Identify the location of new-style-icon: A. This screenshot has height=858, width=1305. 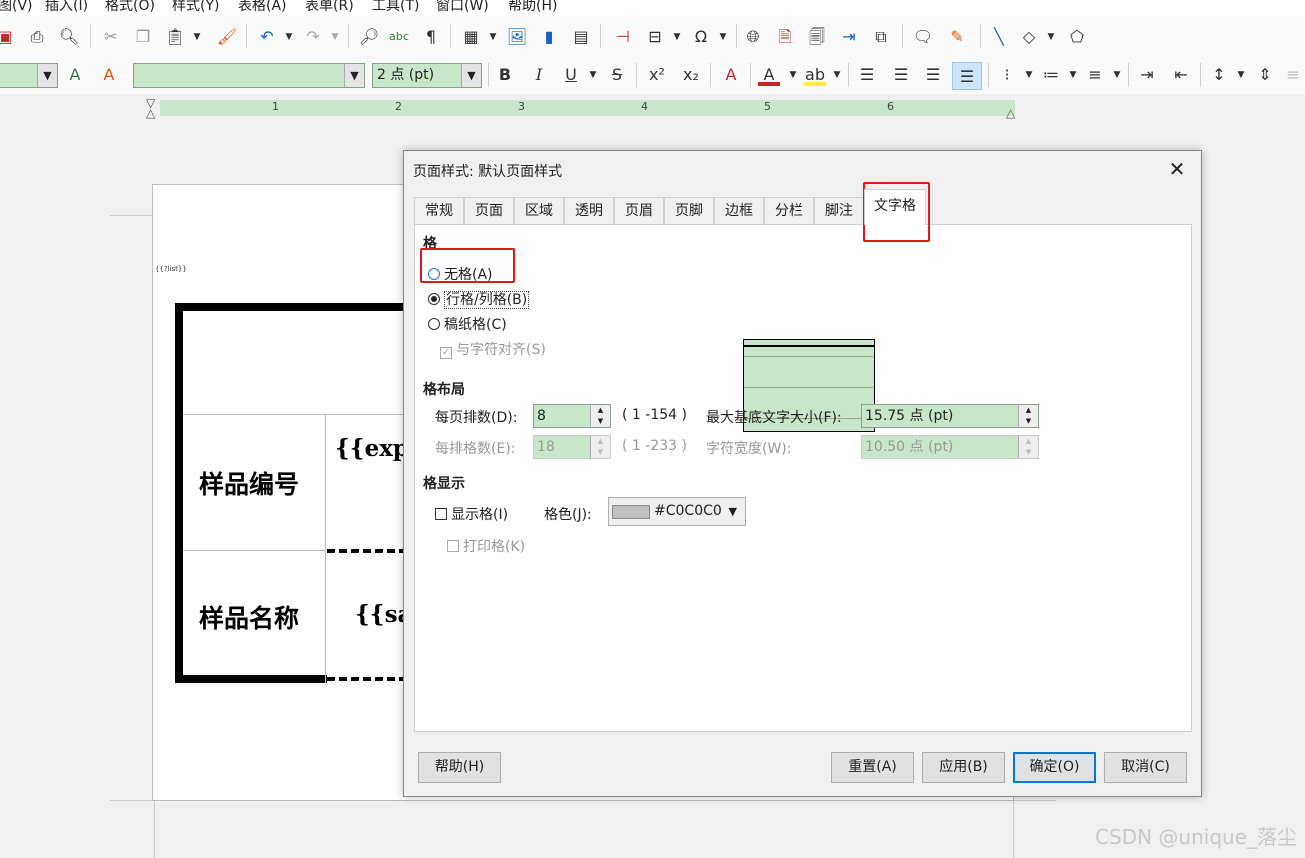
(109, 75).